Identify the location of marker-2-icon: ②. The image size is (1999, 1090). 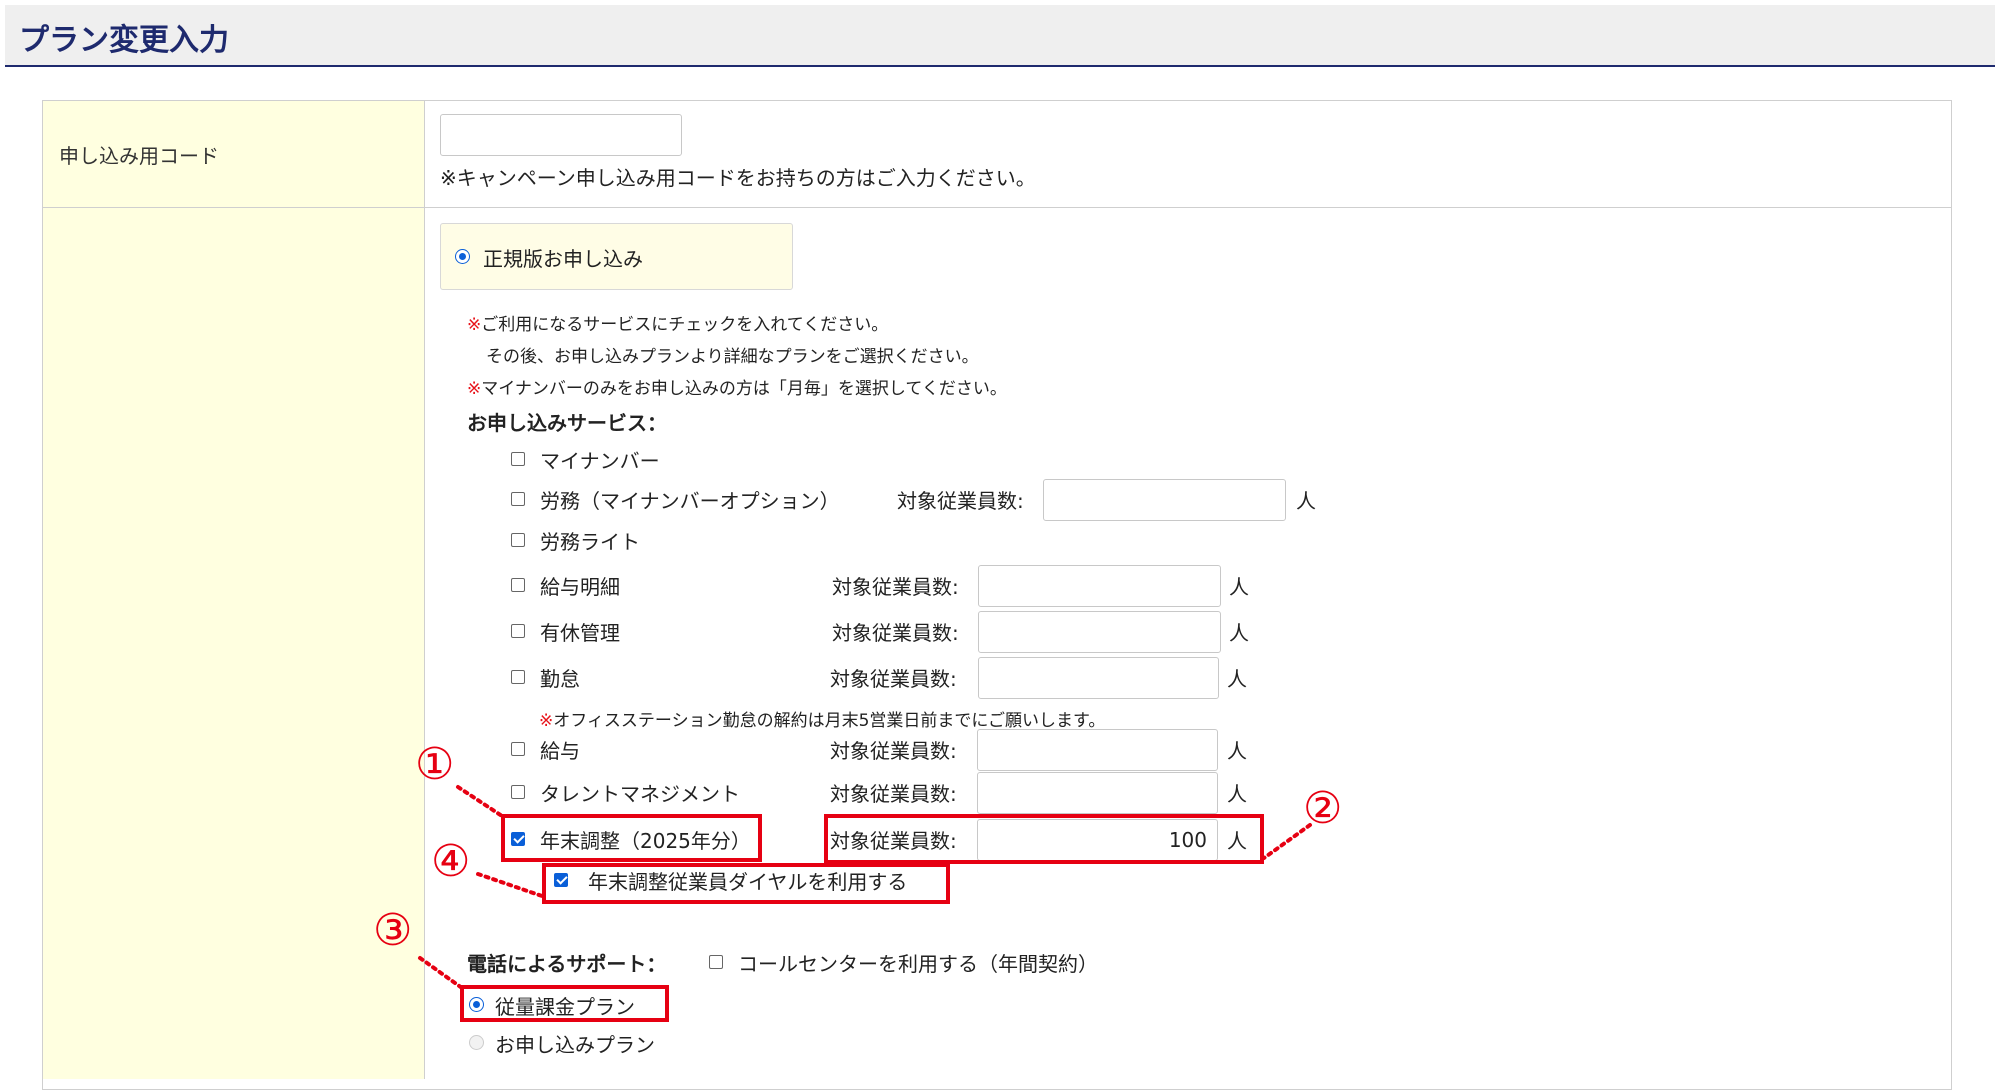
(1323, 808).